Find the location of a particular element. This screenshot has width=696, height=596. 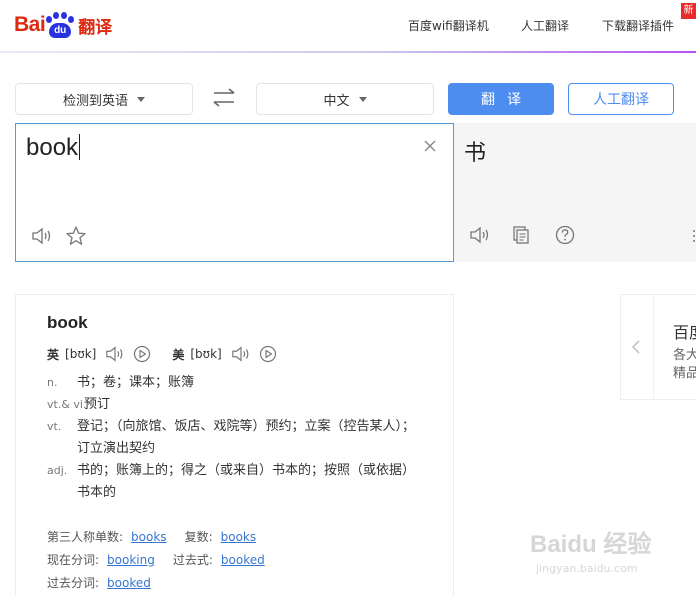

divider is located at coordinates (653, 347).